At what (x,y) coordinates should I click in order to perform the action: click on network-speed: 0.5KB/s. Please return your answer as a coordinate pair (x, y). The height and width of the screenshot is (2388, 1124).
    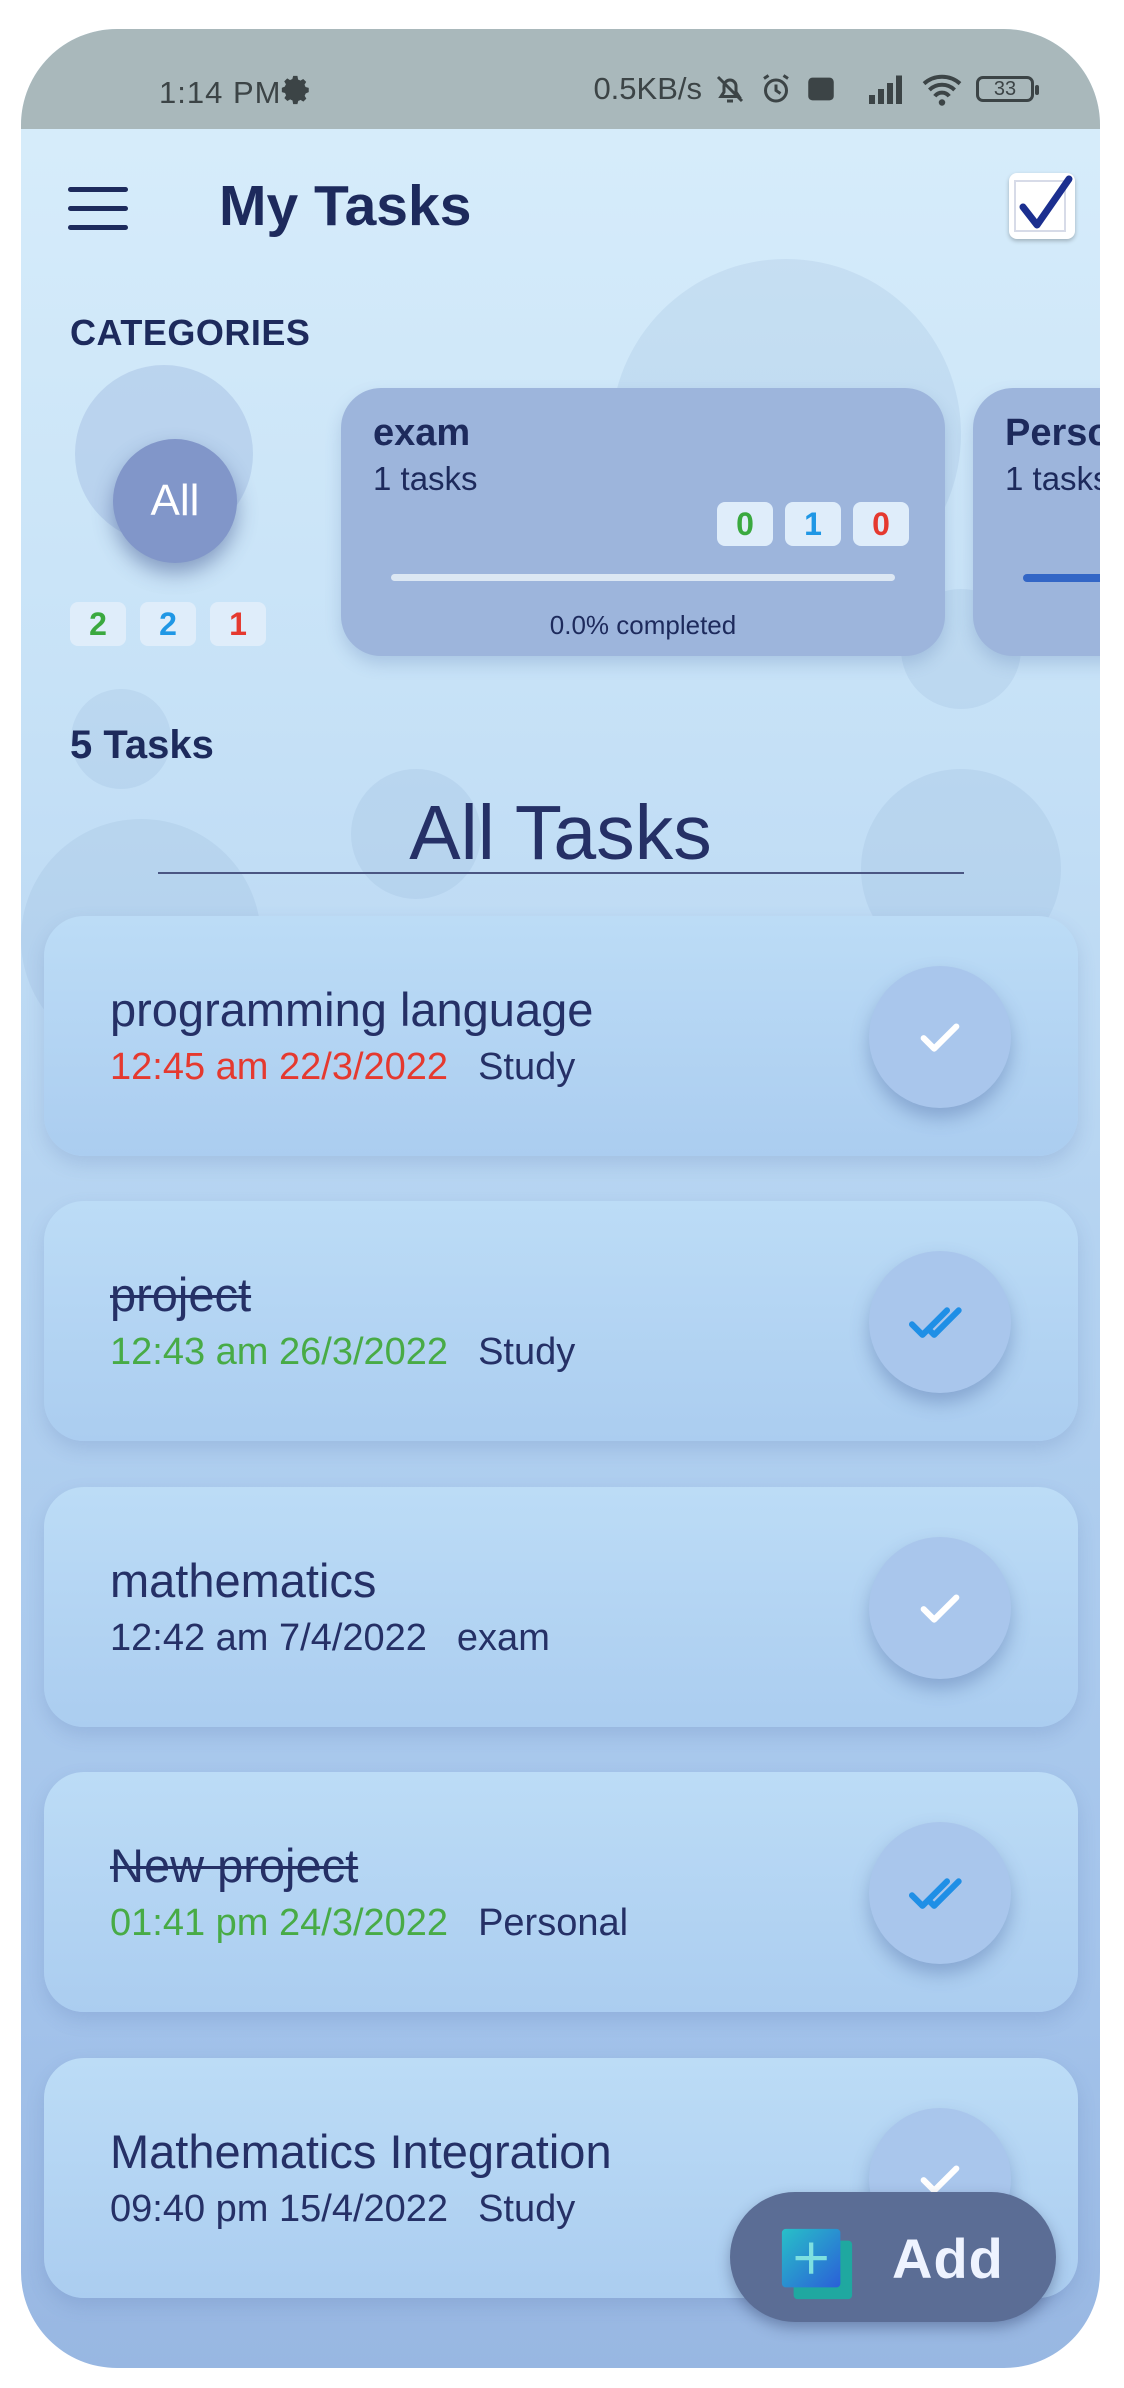
    Looking at the image, I should click on (647, 88).